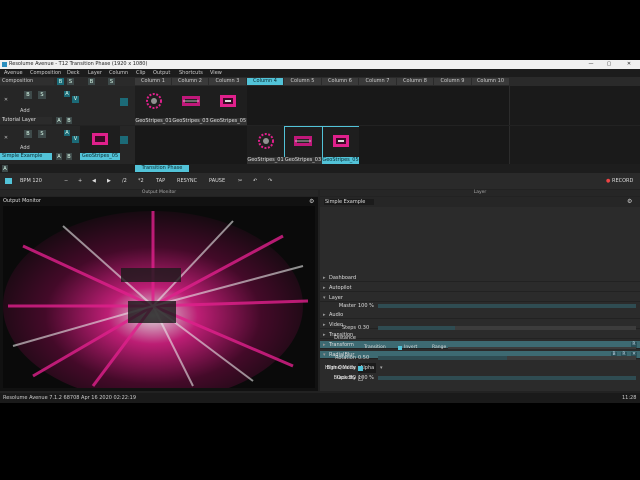  I want to click on column-3-header: Column 3, so click(227, 81).